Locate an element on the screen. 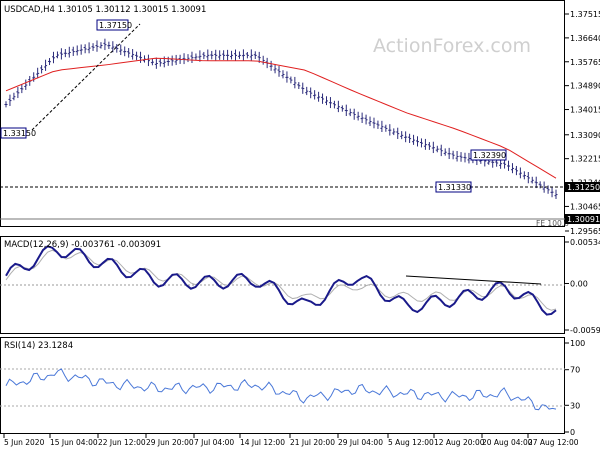  macd-tick-label: 0.005341 is located at coordinates (585, 242).